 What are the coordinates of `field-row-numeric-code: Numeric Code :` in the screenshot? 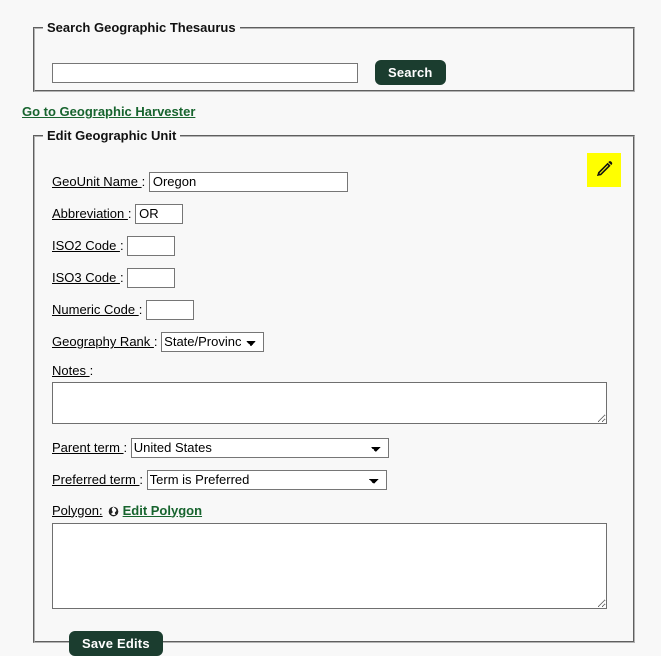 It's located at (334, 309).